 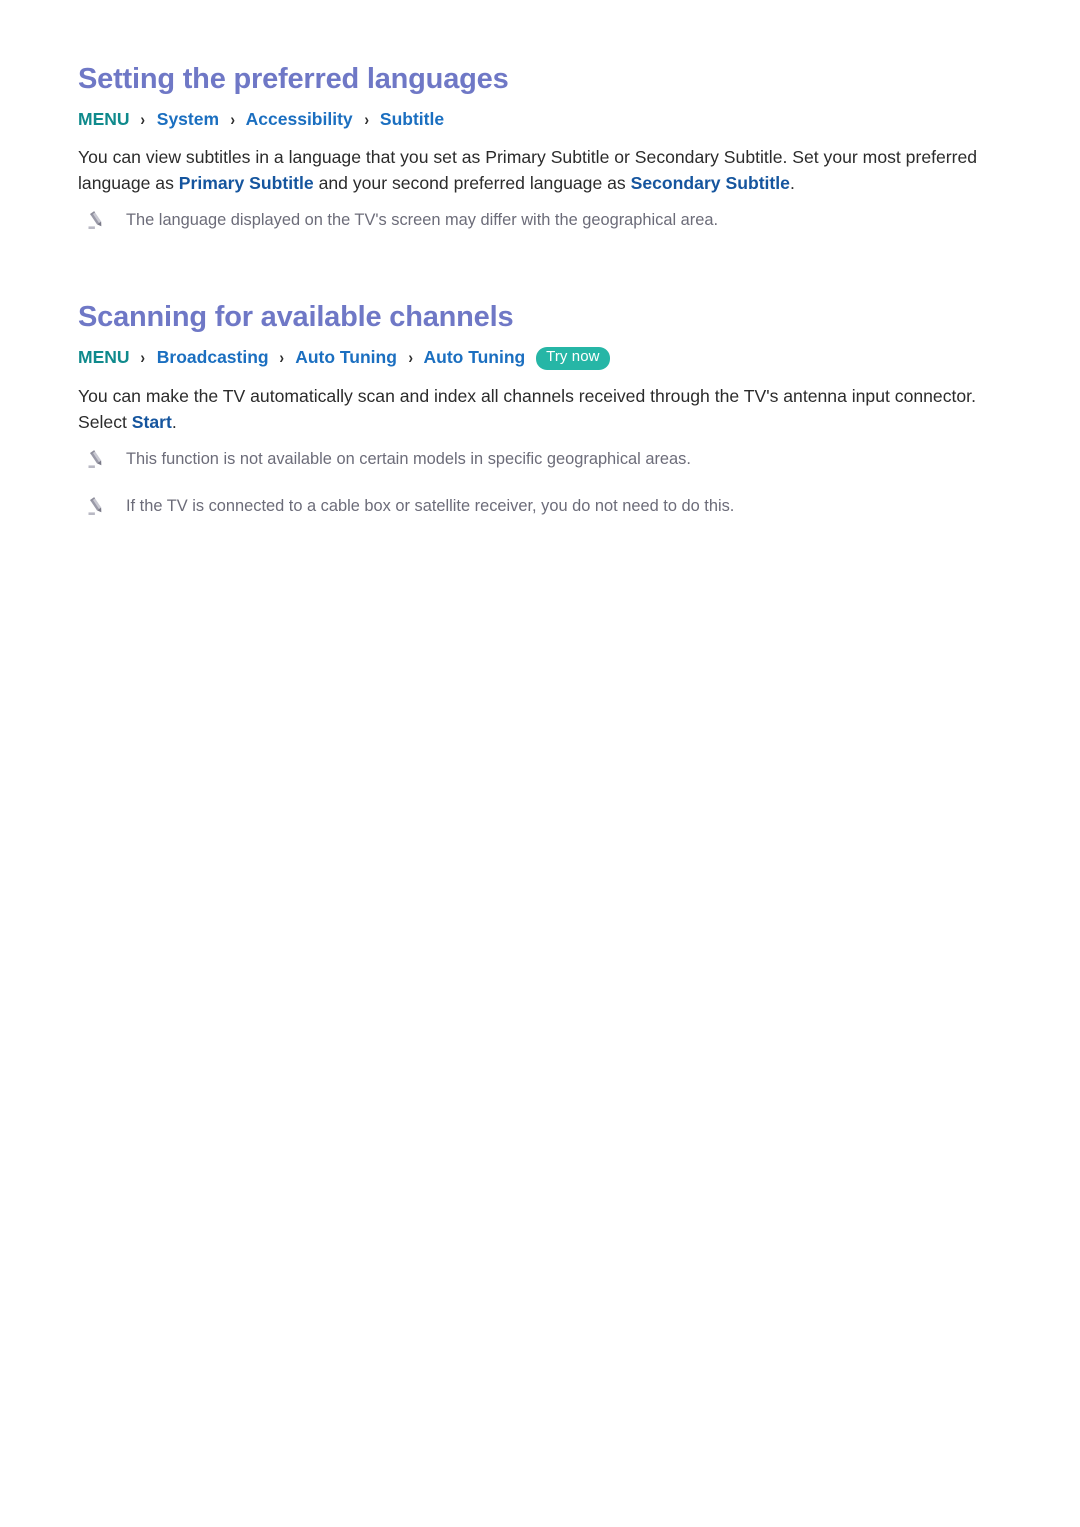 What do you see at coordinates (293, 79) in the screenshot?
I see `page-title: Setting the preferred languages` at bounding box center [293, 79].